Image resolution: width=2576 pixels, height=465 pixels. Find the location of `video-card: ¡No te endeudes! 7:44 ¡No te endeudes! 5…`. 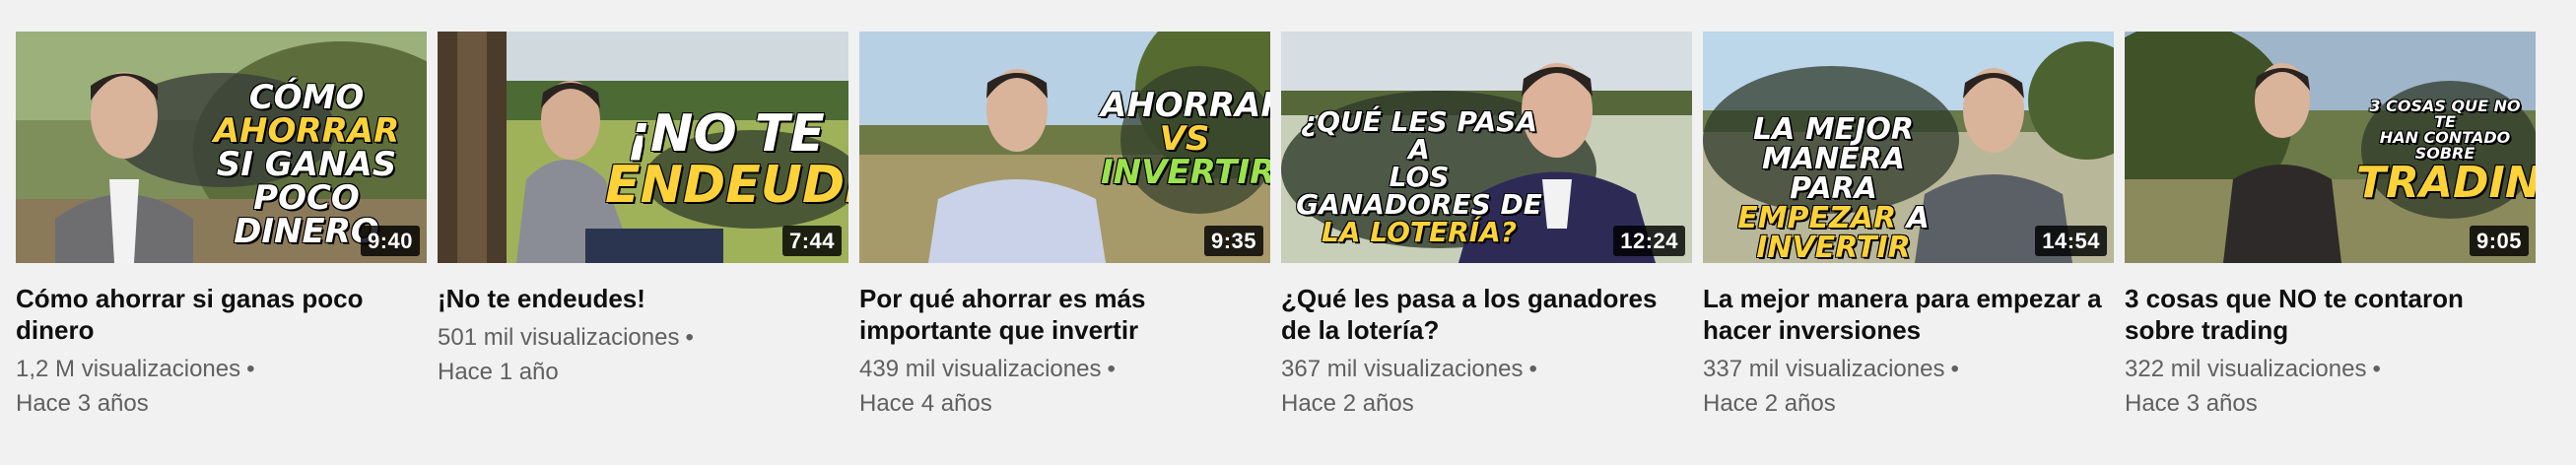

video-card: ¡No te endeudes! 7:44 ¡No te endeudes! 5… is located at coordinates (643, 227).